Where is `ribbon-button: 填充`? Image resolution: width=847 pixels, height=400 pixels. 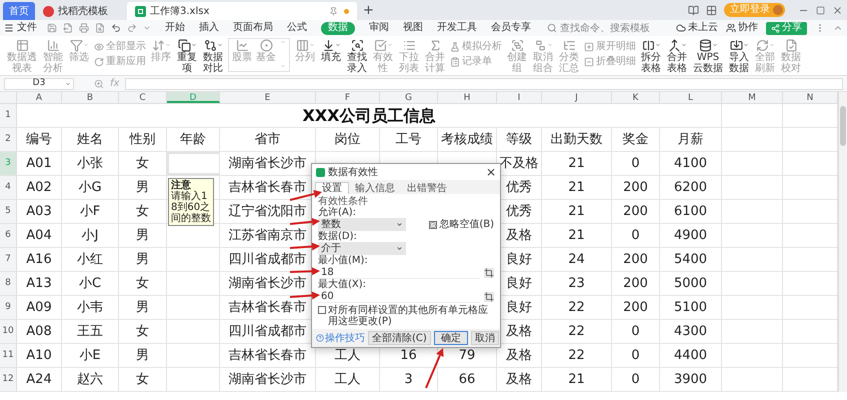
ribbon-button: 填充 is located at coordinates (331, 50).